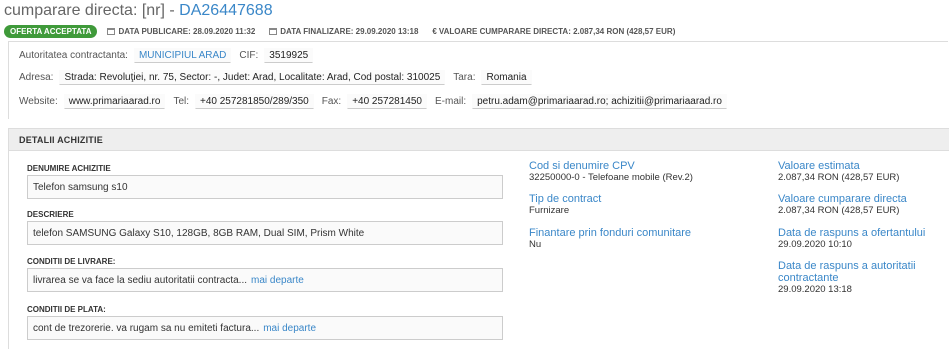 The height and width of the screenshot is (349, 949). What do you see at coordinates (815, 289) in the screenshot?
I see `authority-response-value: 29.09.2020 13:18` at bounding box center [815, 289].